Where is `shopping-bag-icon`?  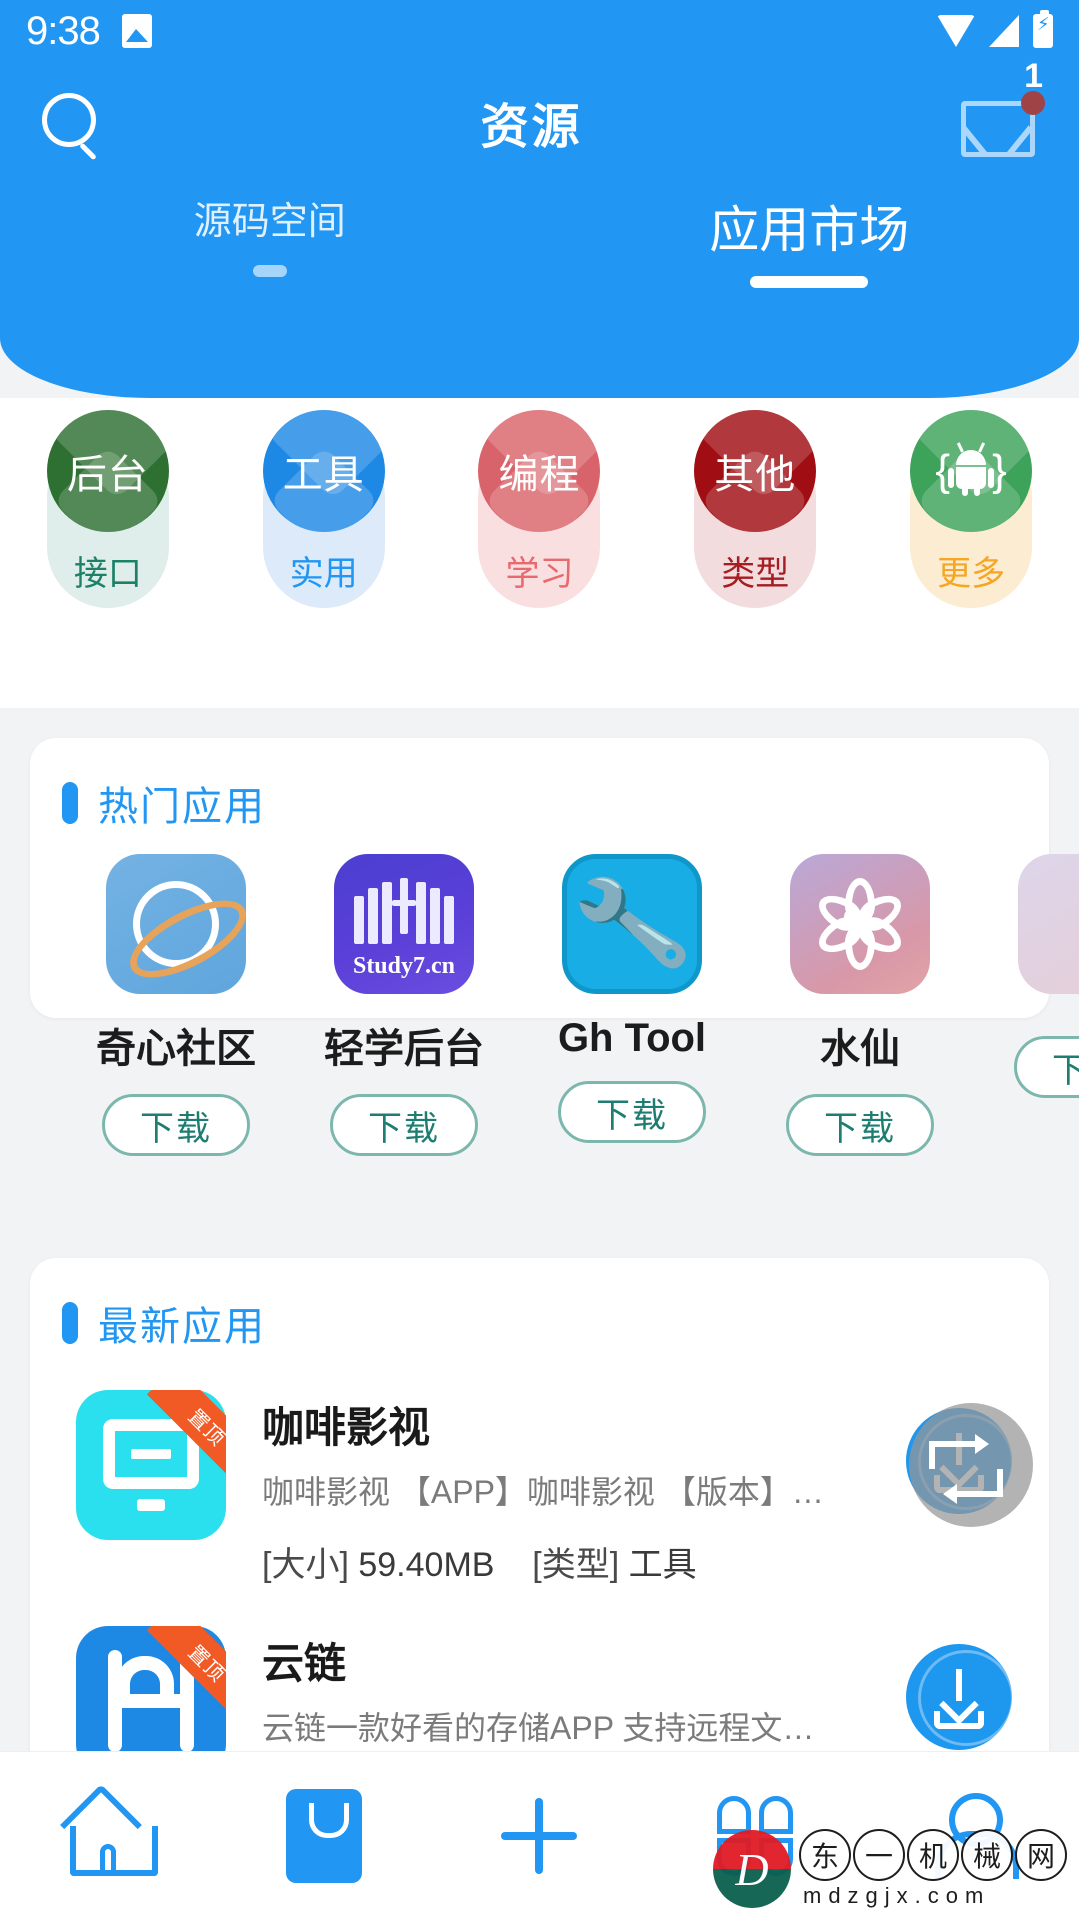 shopping-bag-icon is located at coordinates (323, 1835).